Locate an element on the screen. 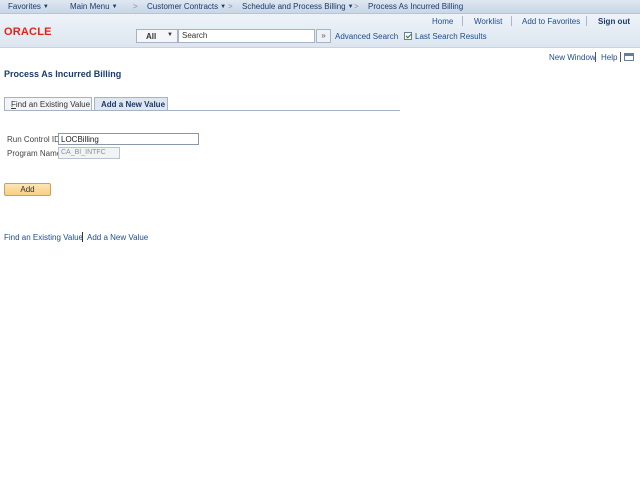  last-search-results-icon is located at coordinates (408, 36).